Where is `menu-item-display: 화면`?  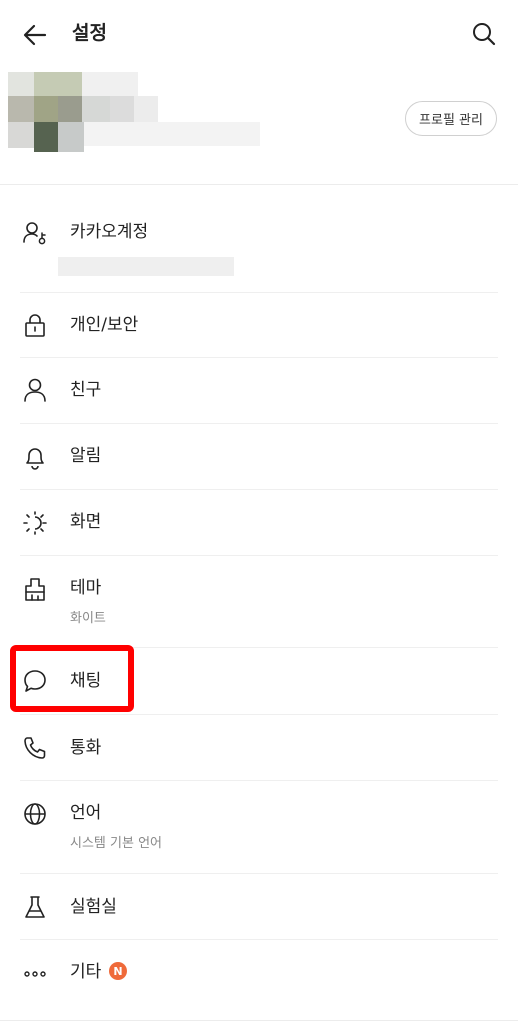
menu-item-display: 화면 is located at coordinates (259, 522).